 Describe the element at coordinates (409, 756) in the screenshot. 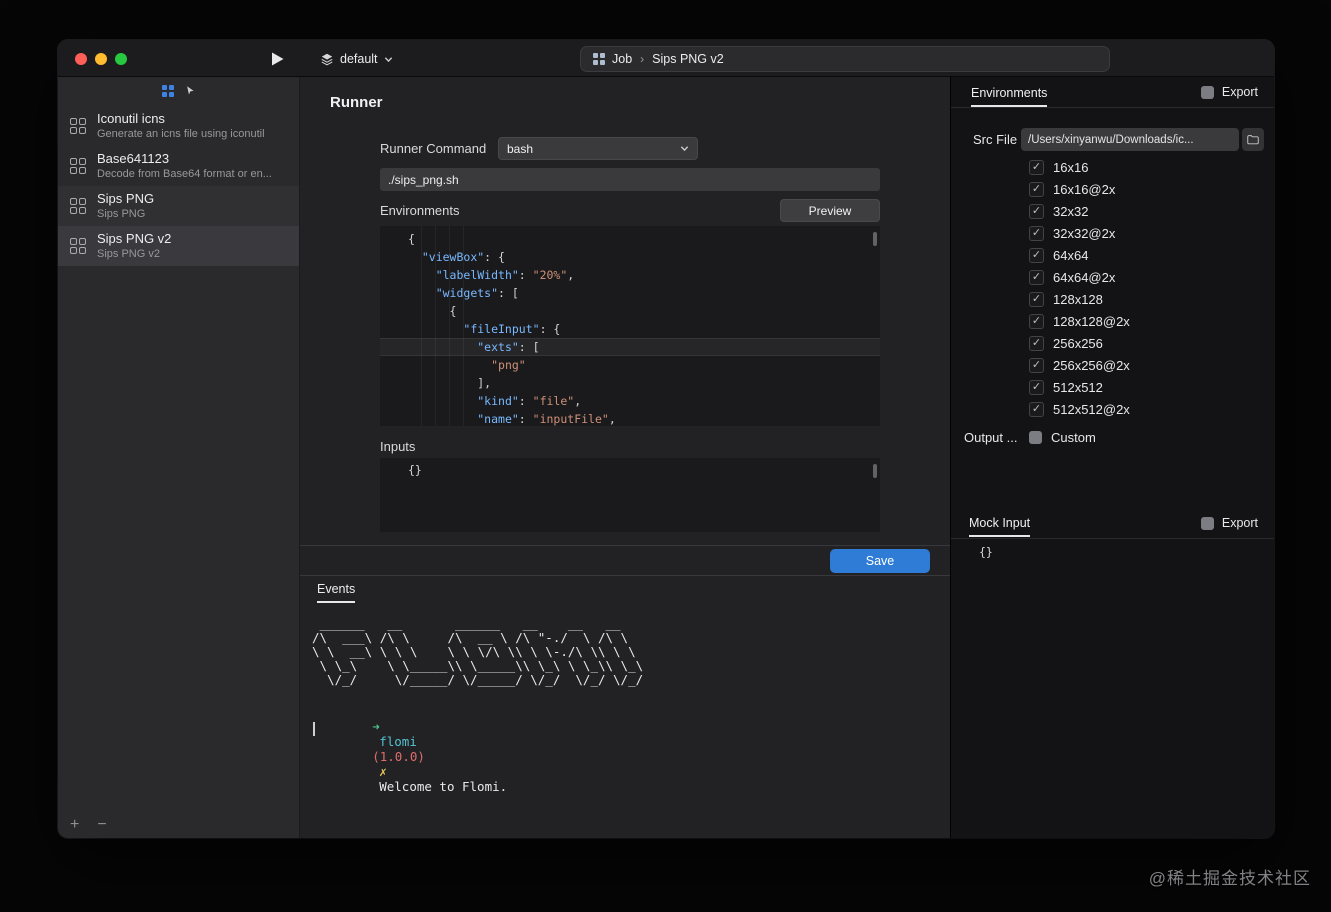

I see `terminal-line: ➜ flomi (1.0.0) ✗ Welcome to Flomi.` at that location.